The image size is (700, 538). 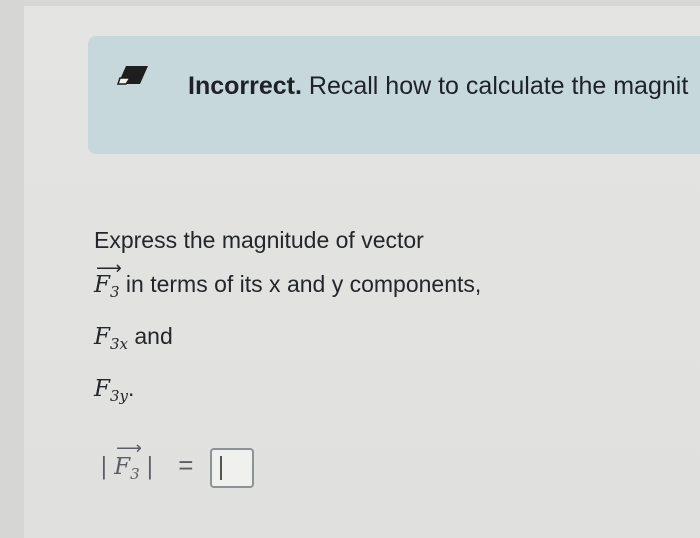 I want to click on answer-row: | ⟶ F3 | =, so click(x=177, y=463).